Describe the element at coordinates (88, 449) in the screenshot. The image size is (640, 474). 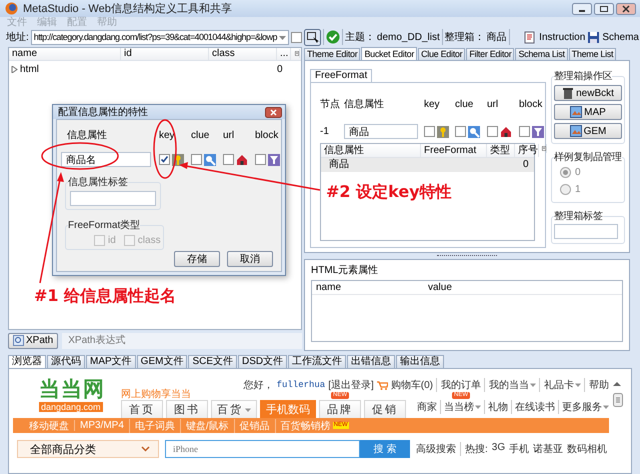
I see `category-dropdown: 全部商品分类` at that location.